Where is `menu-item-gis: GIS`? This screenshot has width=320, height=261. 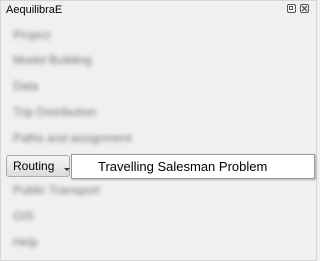 menu-item-gis: GIS is located at coordinates (23, 216).